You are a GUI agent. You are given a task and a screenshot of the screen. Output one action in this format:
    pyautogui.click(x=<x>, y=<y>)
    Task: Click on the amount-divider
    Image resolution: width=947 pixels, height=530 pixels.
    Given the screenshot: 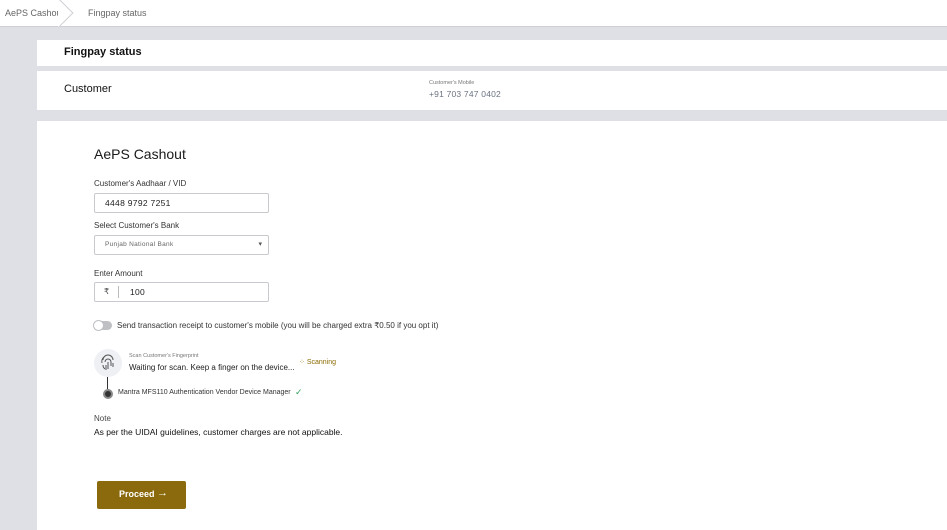 What is the action you would take?
    pyautogui.click(x=118, y=292)
    